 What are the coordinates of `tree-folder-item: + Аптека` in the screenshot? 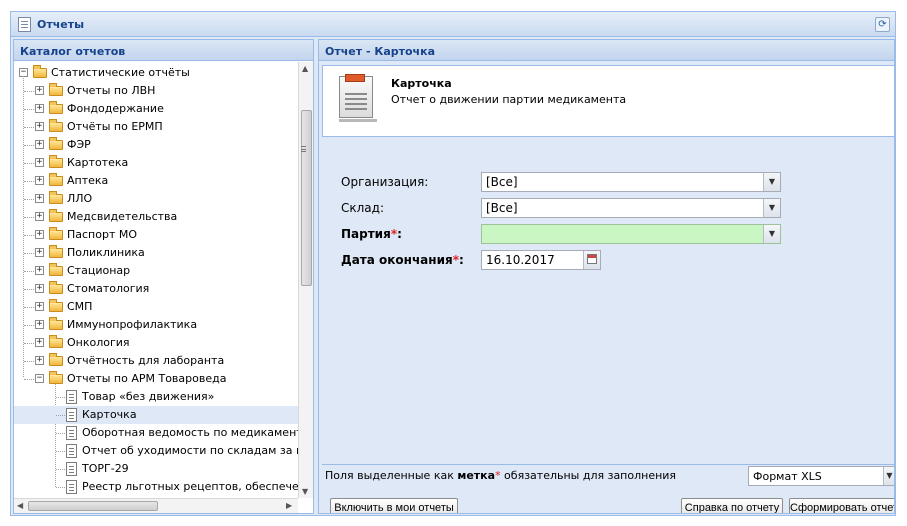 It's located at (156, 181).